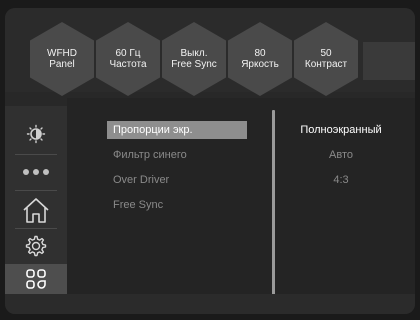 The height and width of the screenshot is (320, 420). I want to click on sidebar-item-system, so click(36, 279).